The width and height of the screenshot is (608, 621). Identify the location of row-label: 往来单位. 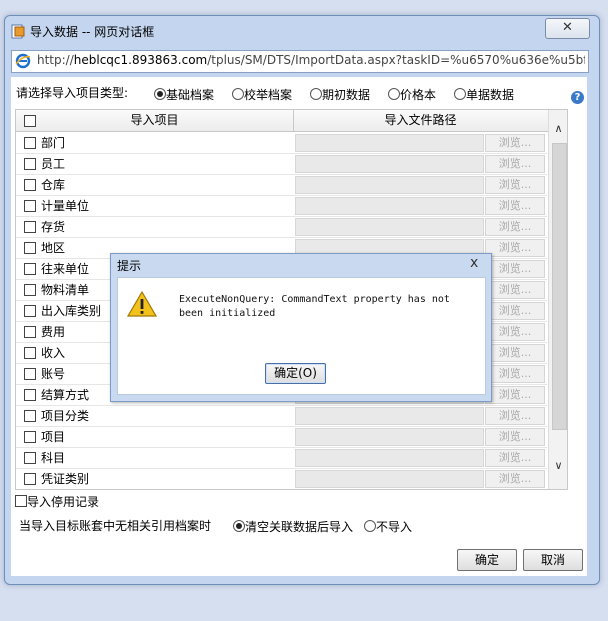
(65, 269).